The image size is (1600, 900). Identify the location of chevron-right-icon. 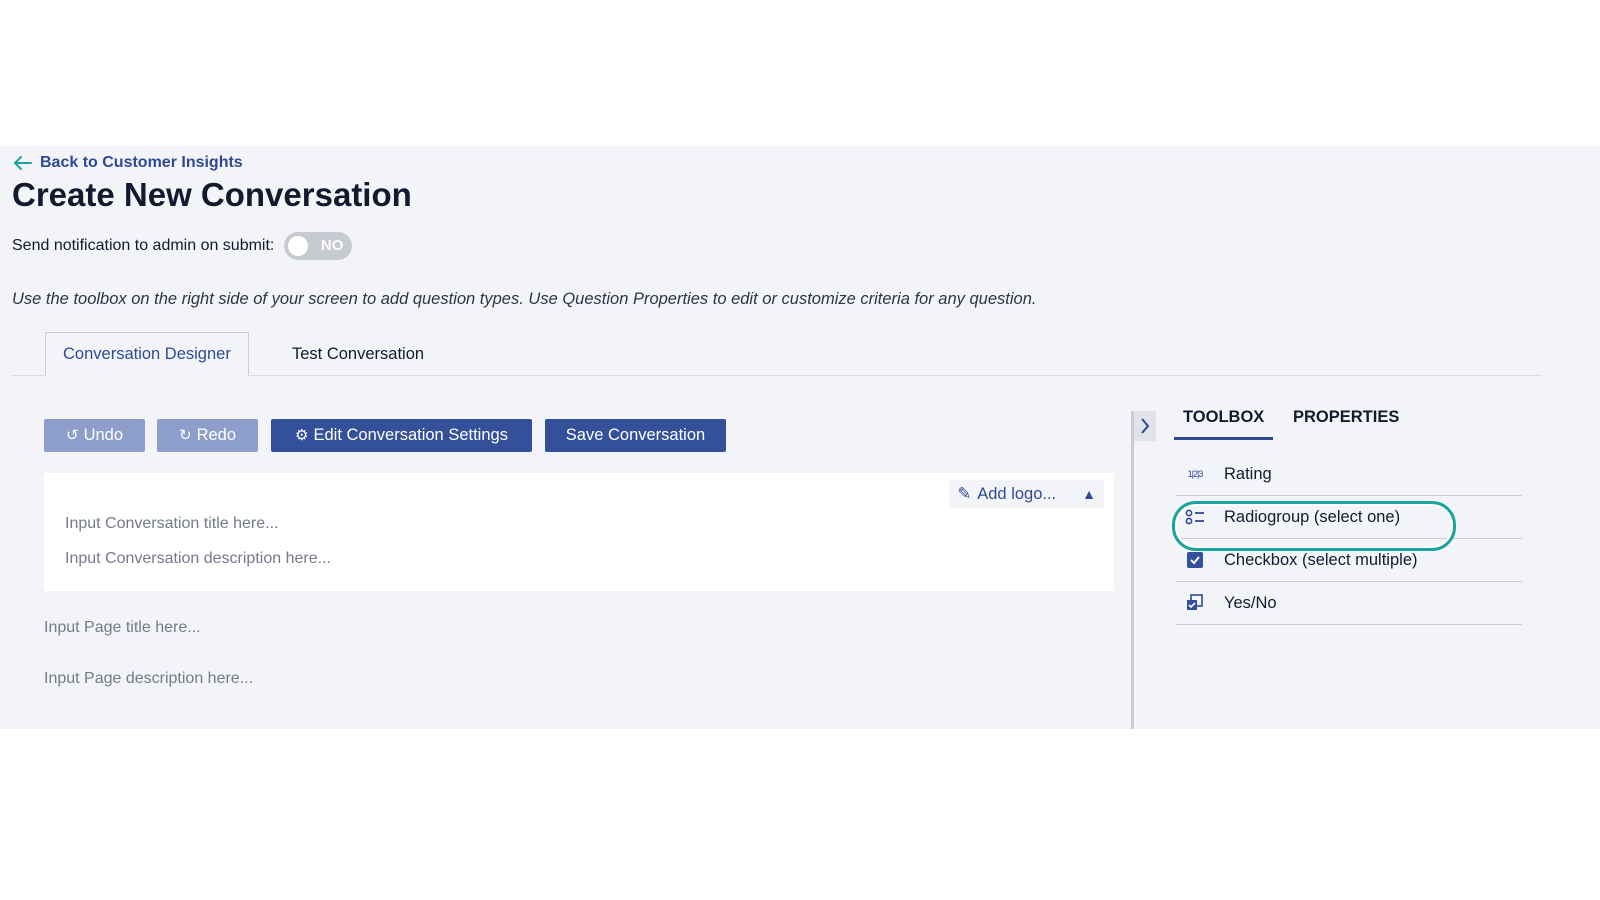
(1145, 426).